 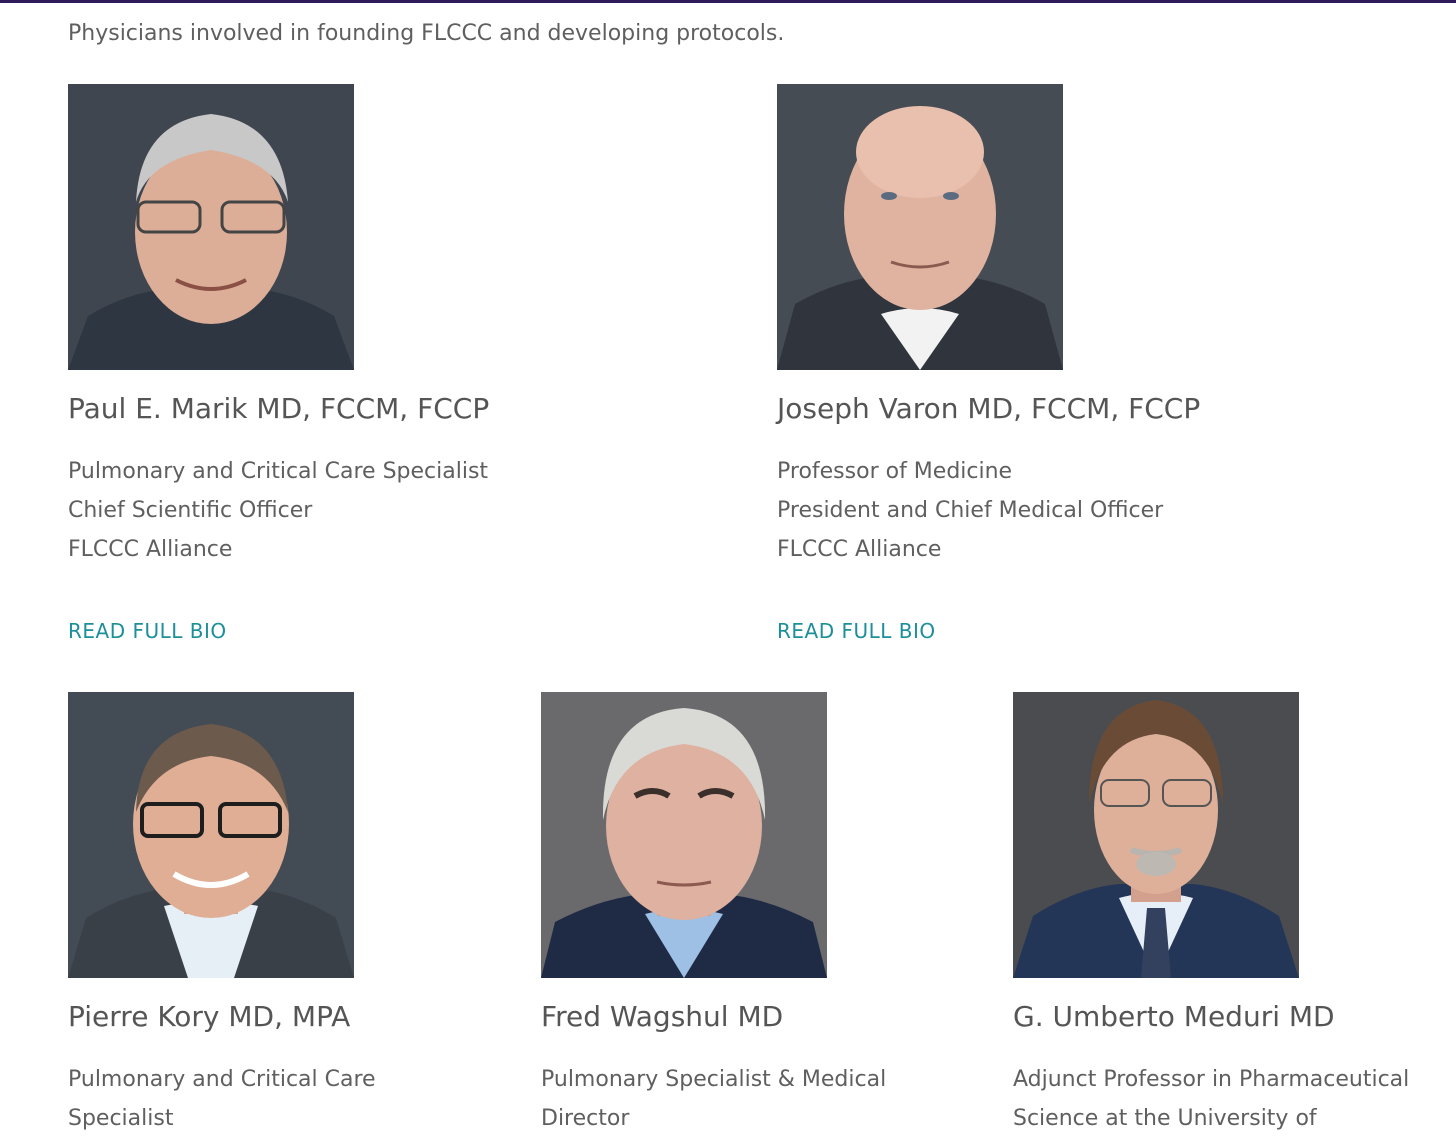 What do you see at coordinates (121, 1118) in the screenshot?
I see `member-title-line: Specialist` at bounding box center [121, 1118].